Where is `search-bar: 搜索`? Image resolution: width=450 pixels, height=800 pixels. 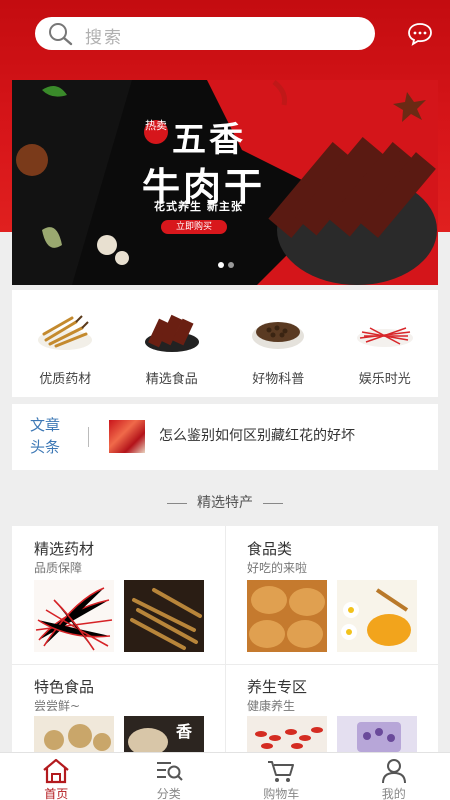 search-bar: 搜索 is located at coordinates (205, 33).